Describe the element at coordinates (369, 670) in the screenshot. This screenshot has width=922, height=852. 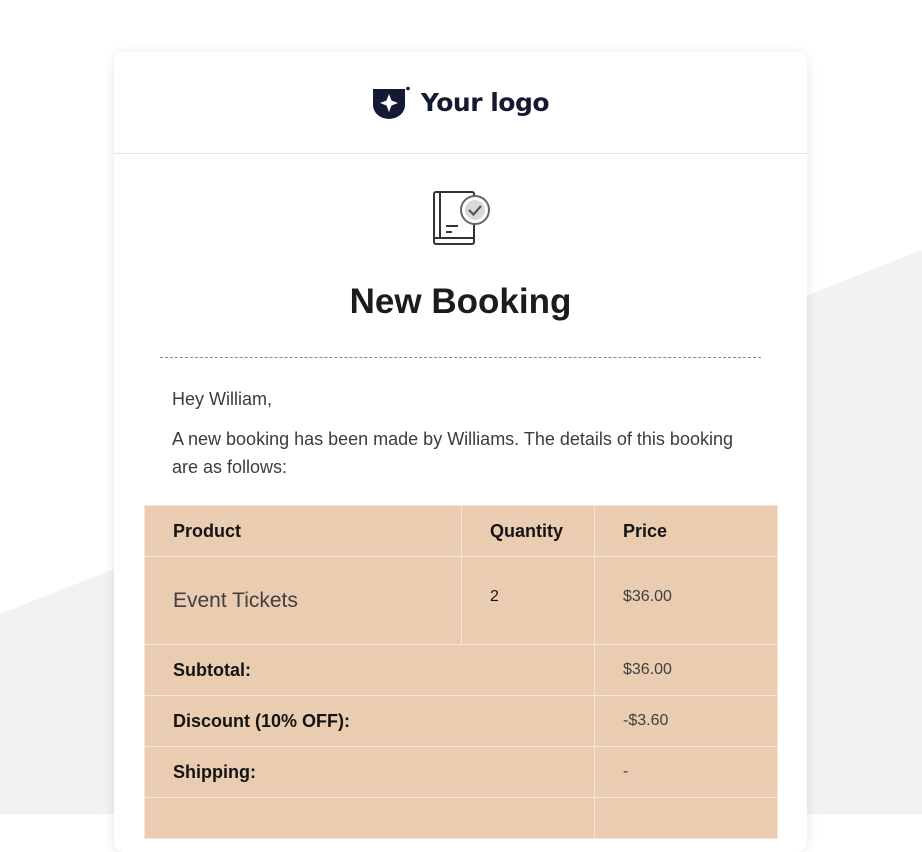
I see `summary-label: Subtotal:` at that location.